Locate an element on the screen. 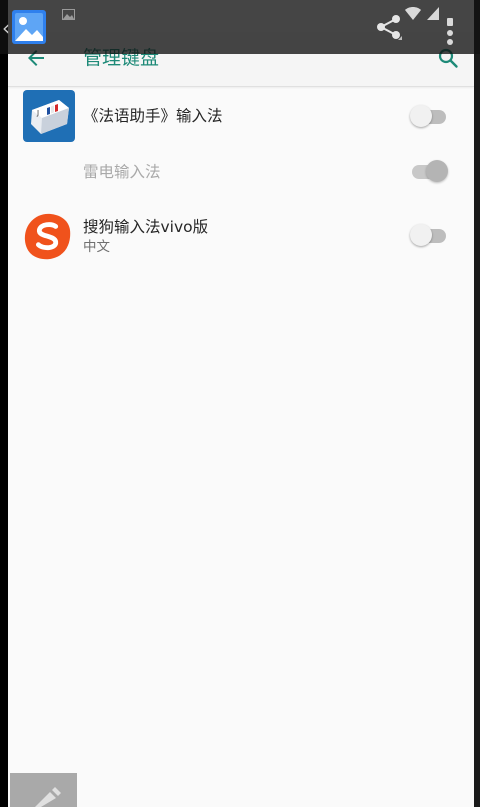 This screenshot has height=807, width=480. share-icon is located at coordinates (389, 28).